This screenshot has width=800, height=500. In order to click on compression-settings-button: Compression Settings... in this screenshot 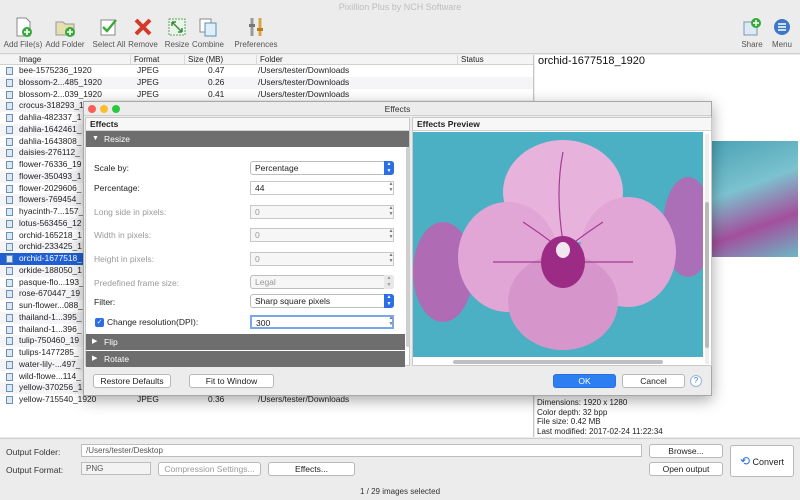, I will do `click(209, 469)`.